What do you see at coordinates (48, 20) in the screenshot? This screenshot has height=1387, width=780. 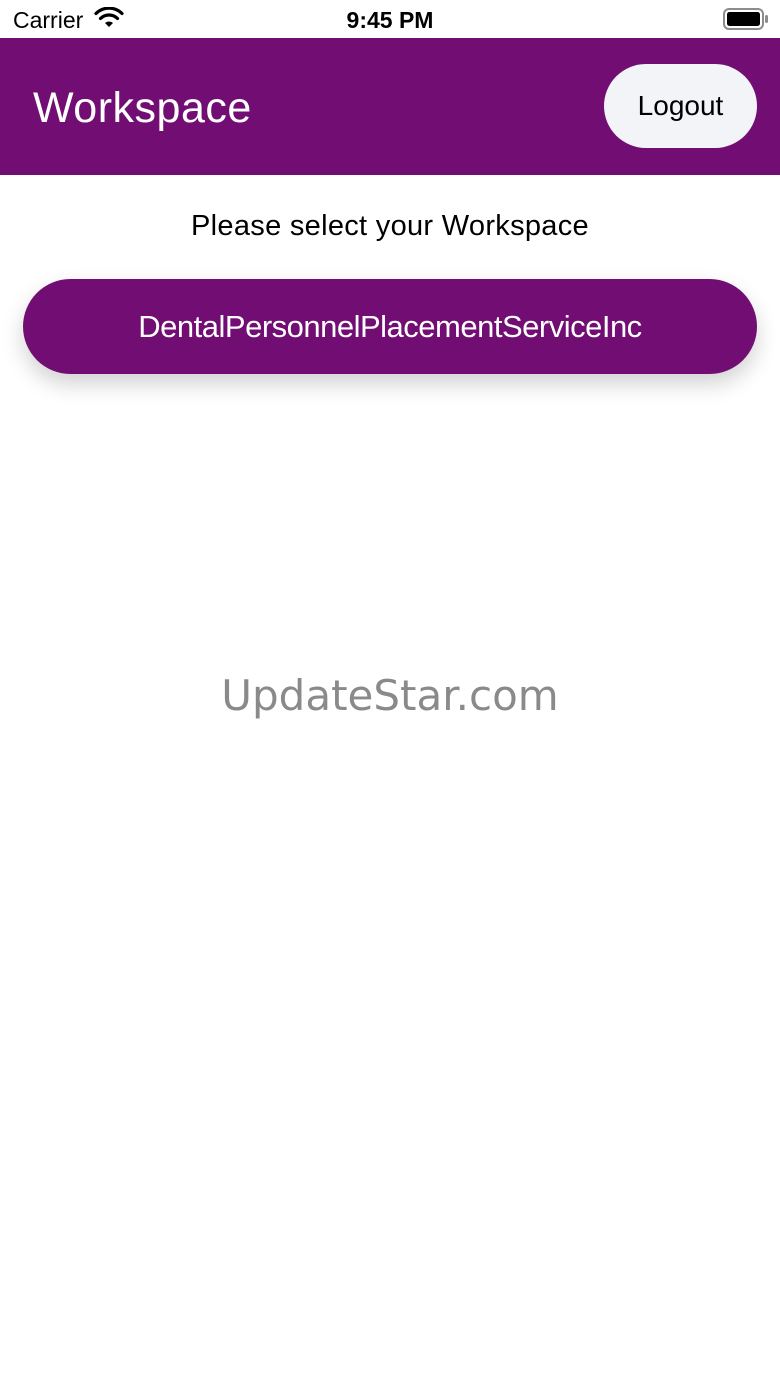 I see `carrier-label: Carrier` at bounding box center [48, 20].